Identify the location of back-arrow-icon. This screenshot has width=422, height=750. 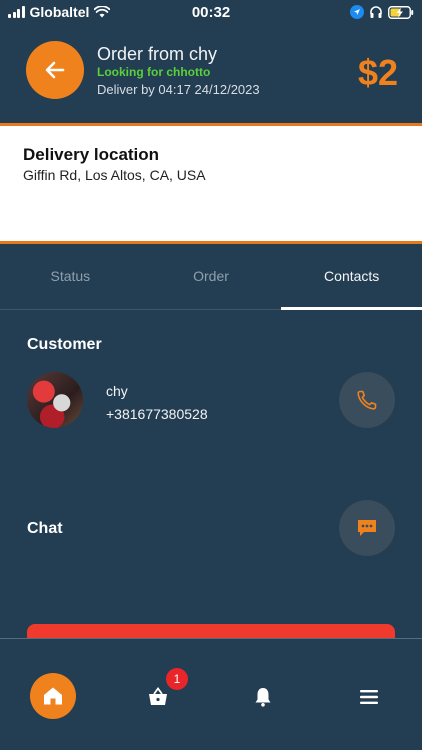
(55, 70).